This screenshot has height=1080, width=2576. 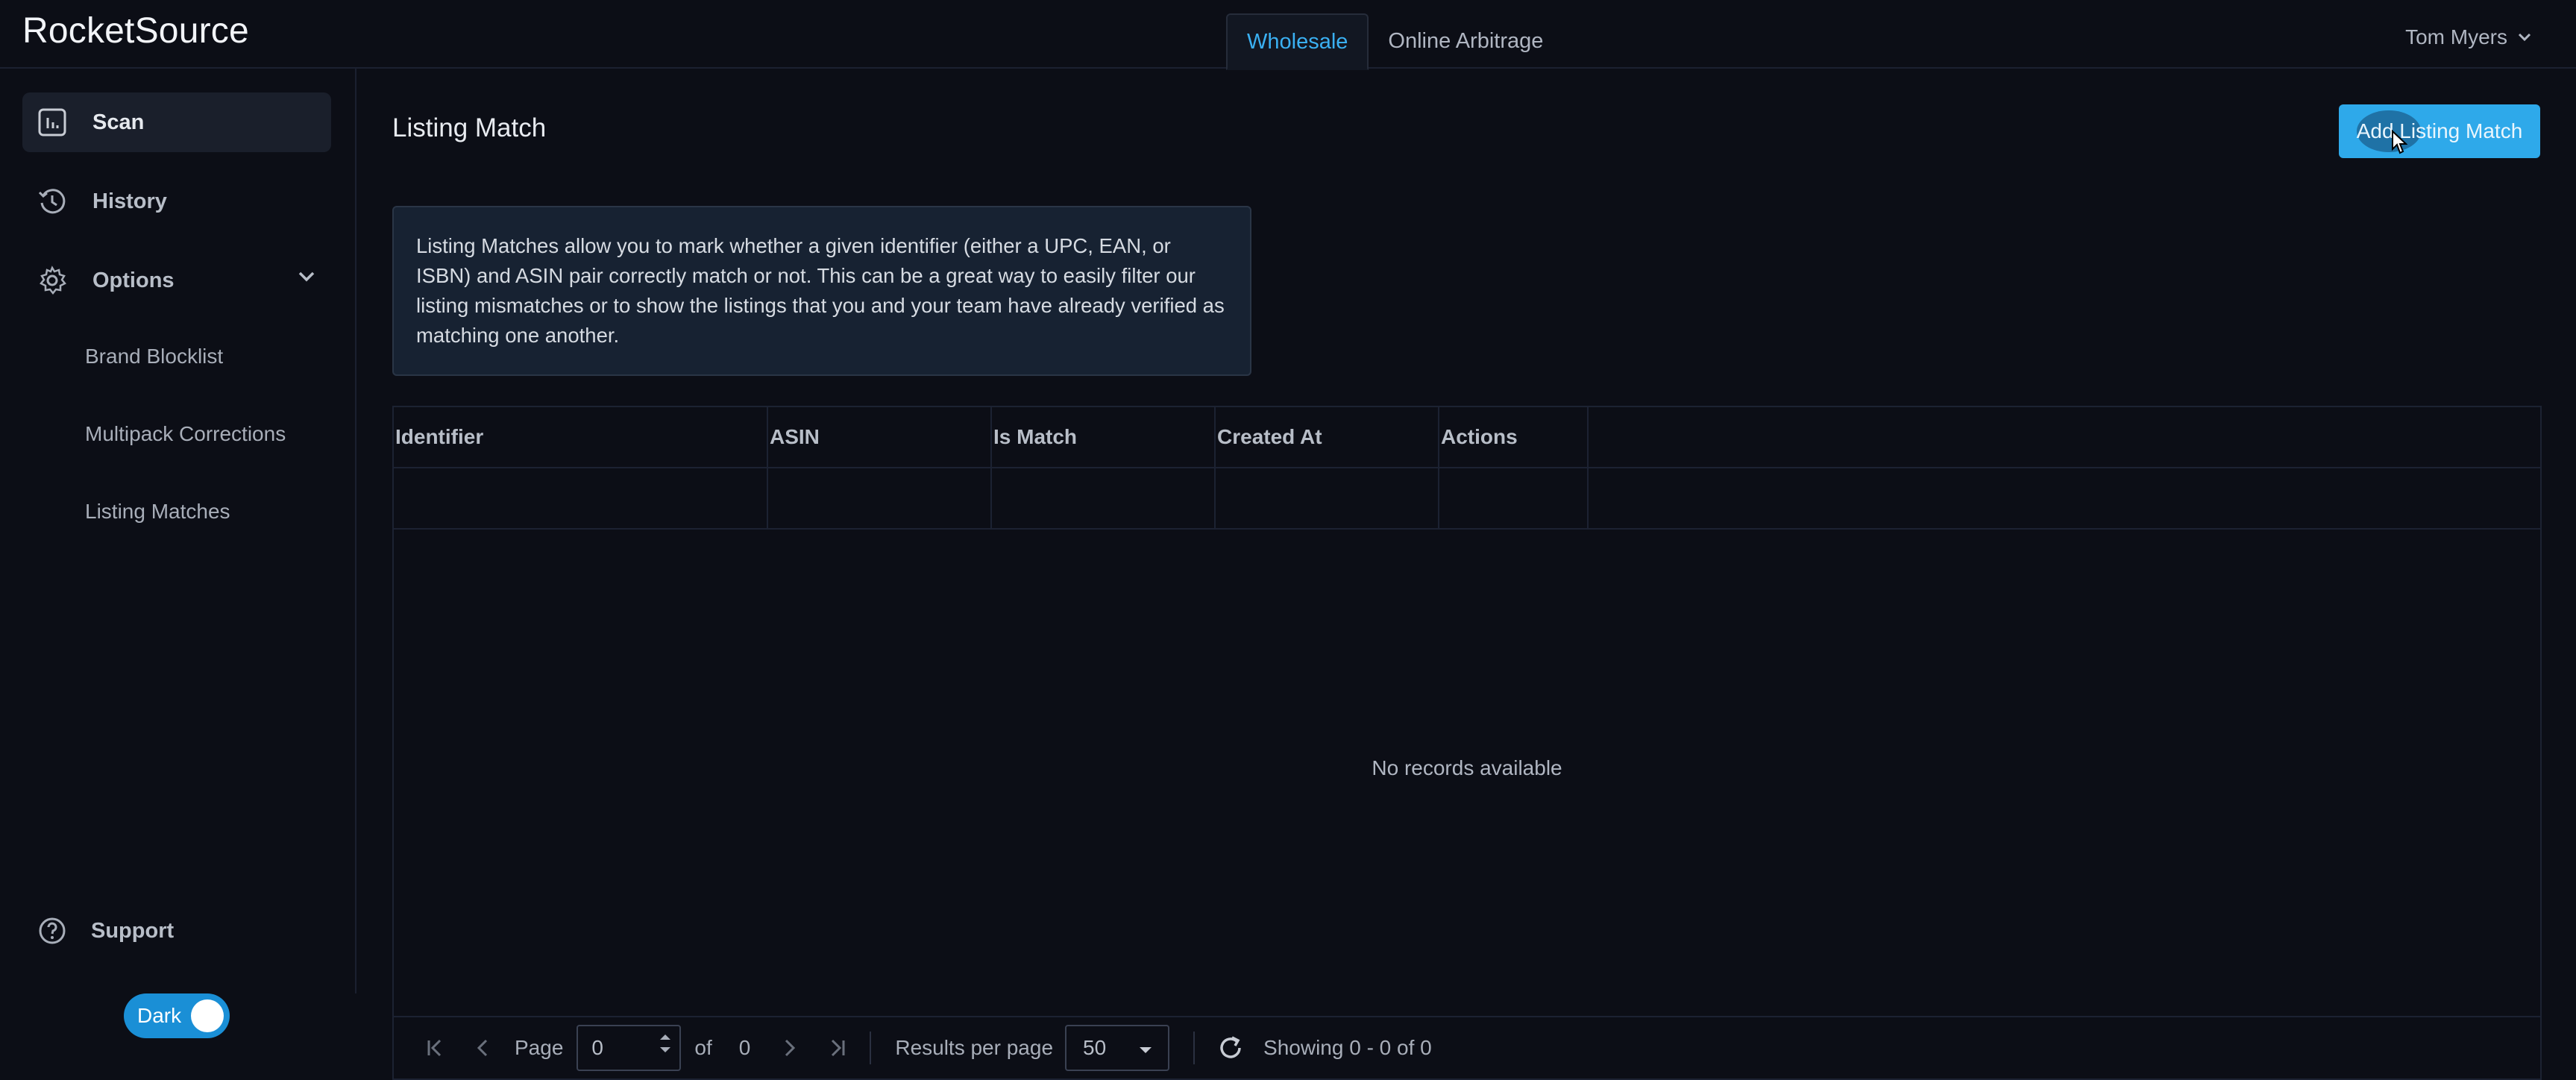 What do you see at coordinates (1118, 1048) in the screenshot?
I see `results-per-page-select: 50` at bounding box center [1118, 1048].